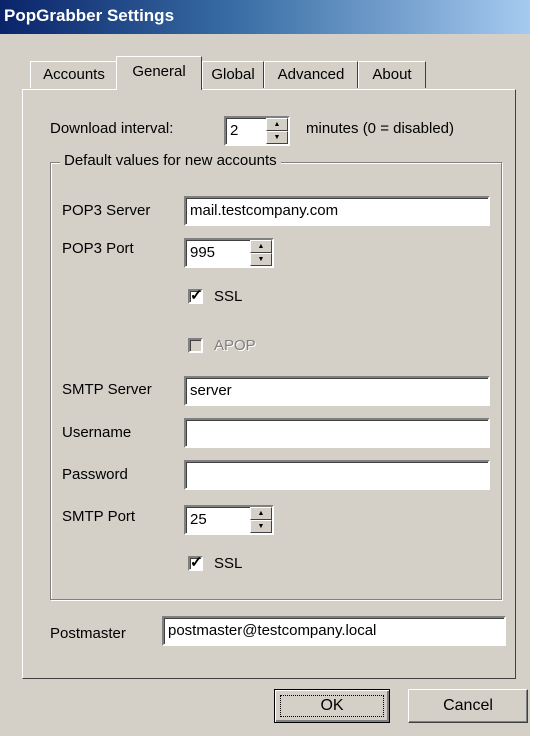 The width and height of the screenshot is (538, 736). What do you see at coordinates (257, 131) in the screenshot?
I see `download-interval-spinner: 2 ▲ ▼` at bounding box center [257, 131].